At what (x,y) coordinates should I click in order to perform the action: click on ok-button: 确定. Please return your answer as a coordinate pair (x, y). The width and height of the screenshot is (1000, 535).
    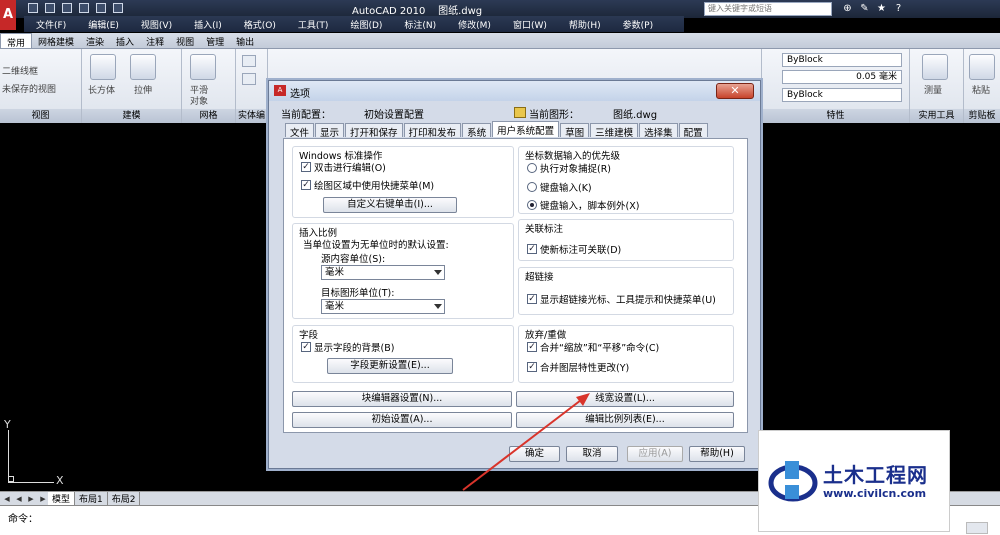
    Looking at the image, I should click on (534, 454).